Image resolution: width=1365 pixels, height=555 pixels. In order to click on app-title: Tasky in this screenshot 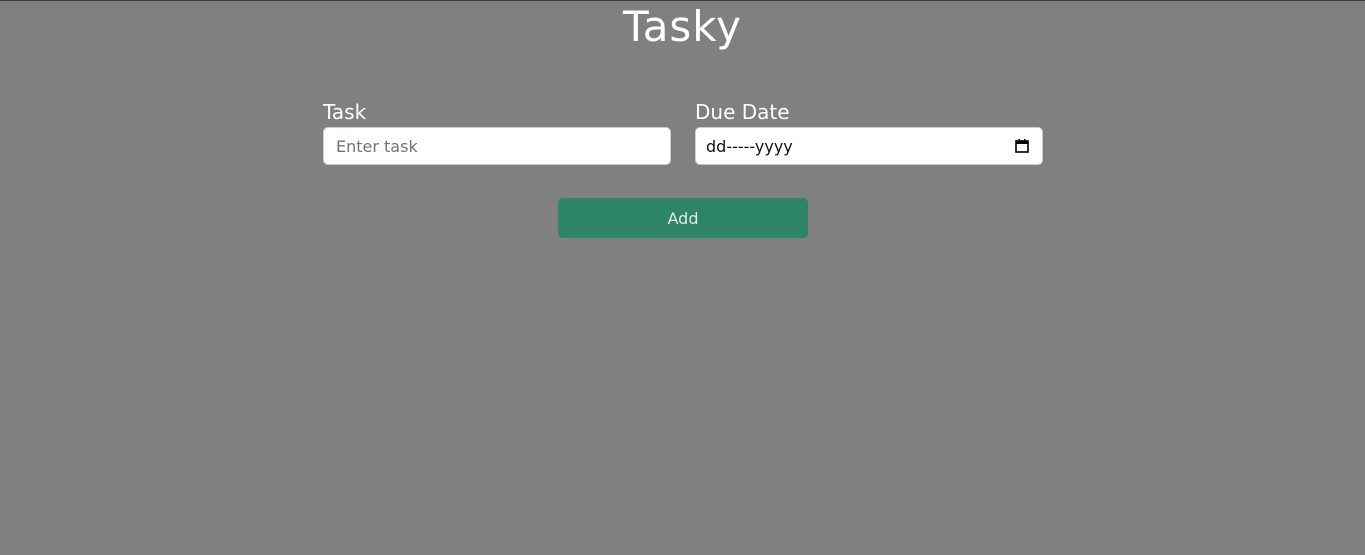, I will do `click(682, 26)`.